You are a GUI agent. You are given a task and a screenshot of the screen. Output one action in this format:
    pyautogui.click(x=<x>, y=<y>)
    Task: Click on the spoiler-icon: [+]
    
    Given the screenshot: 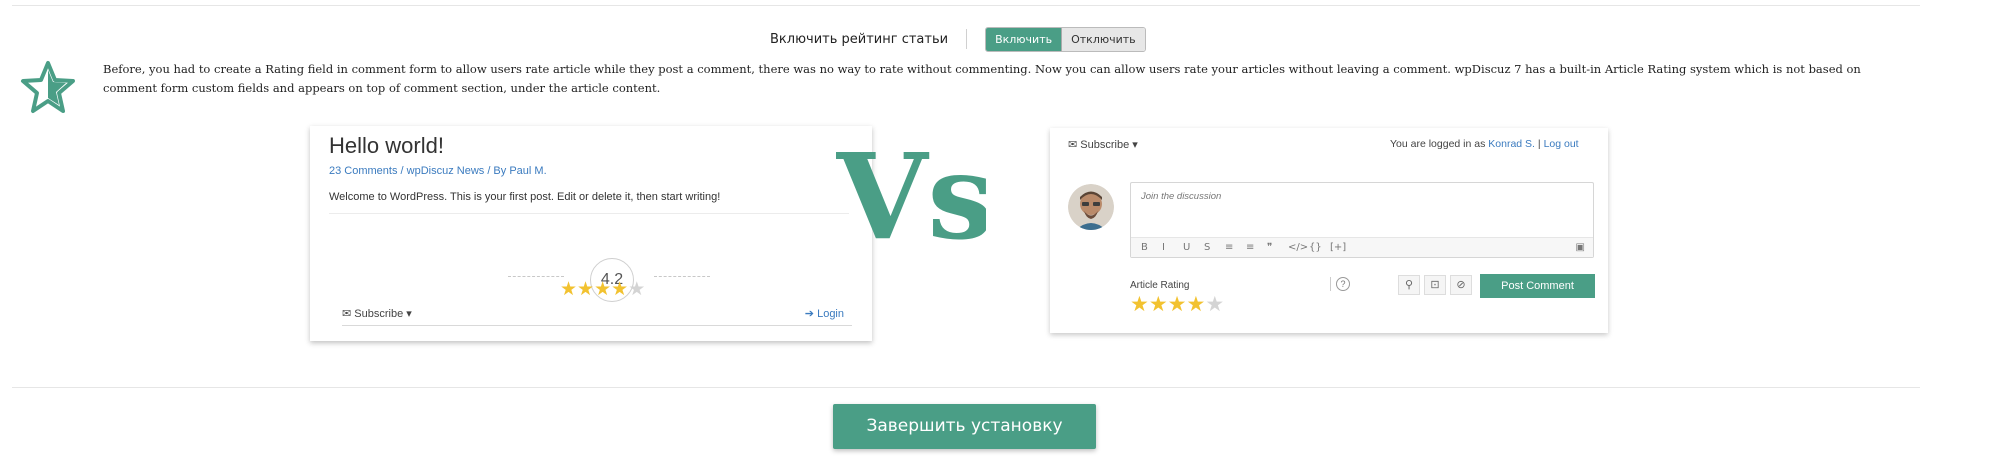 What is the action you would take?
    pyautogui.click(x=1338, y=247)
    